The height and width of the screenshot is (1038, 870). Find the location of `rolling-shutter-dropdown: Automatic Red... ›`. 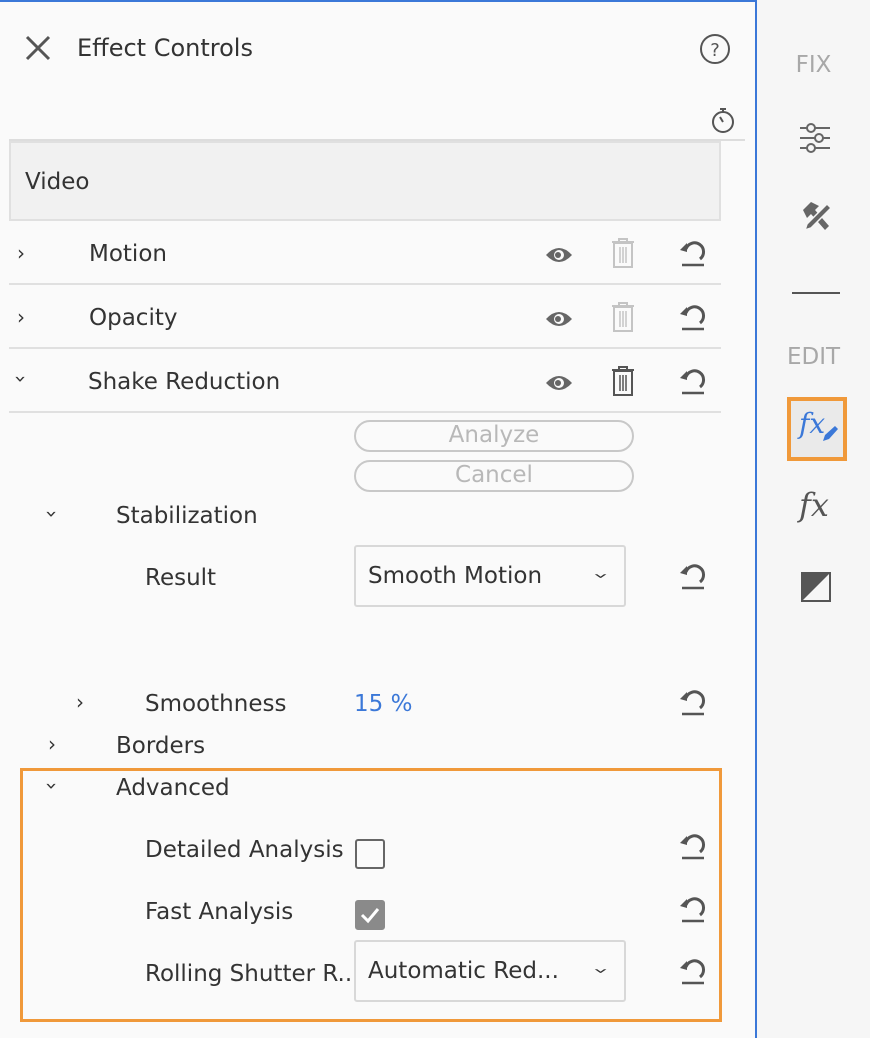

rolling-shutter-dropdown: Automatic Red... › is located at coordinates (490, 971).